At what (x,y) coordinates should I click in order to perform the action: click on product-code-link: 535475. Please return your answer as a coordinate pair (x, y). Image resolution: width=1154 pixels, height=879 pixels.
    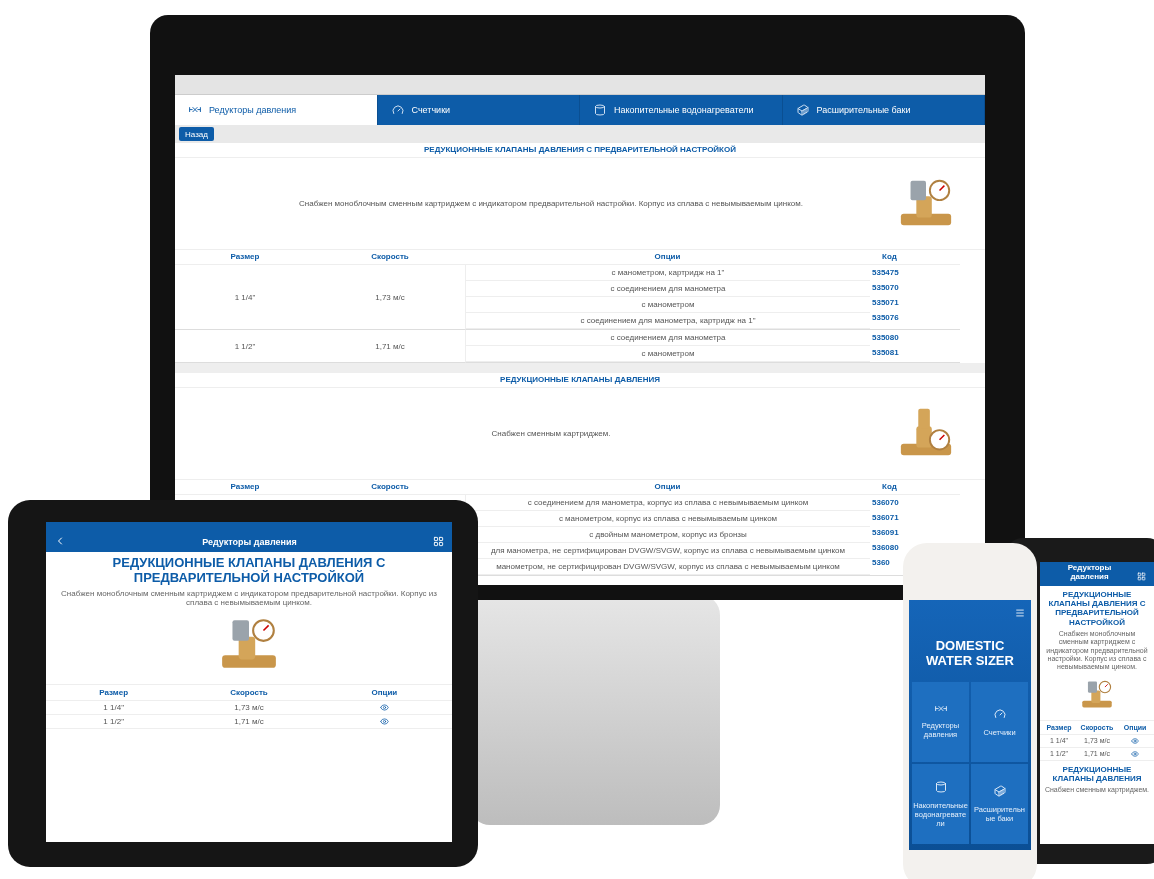
    Looking at the image, I should click on (884, 272).